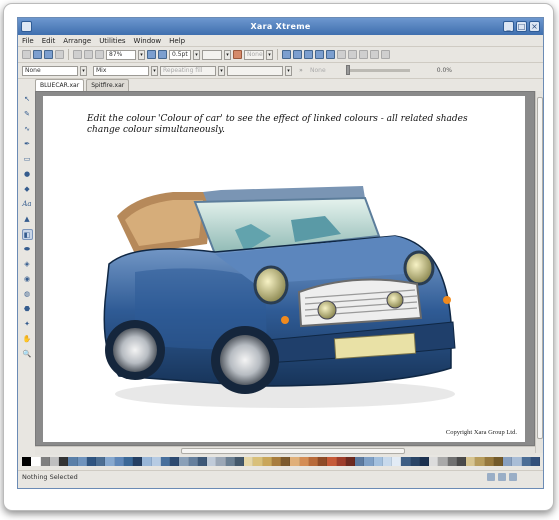 The image size is (559, 520). What do you see at coordinates (60, 85) in the screenshot?
I see `tab-bluecar: BLUECAR.xar` at bounding box center [60, 85].